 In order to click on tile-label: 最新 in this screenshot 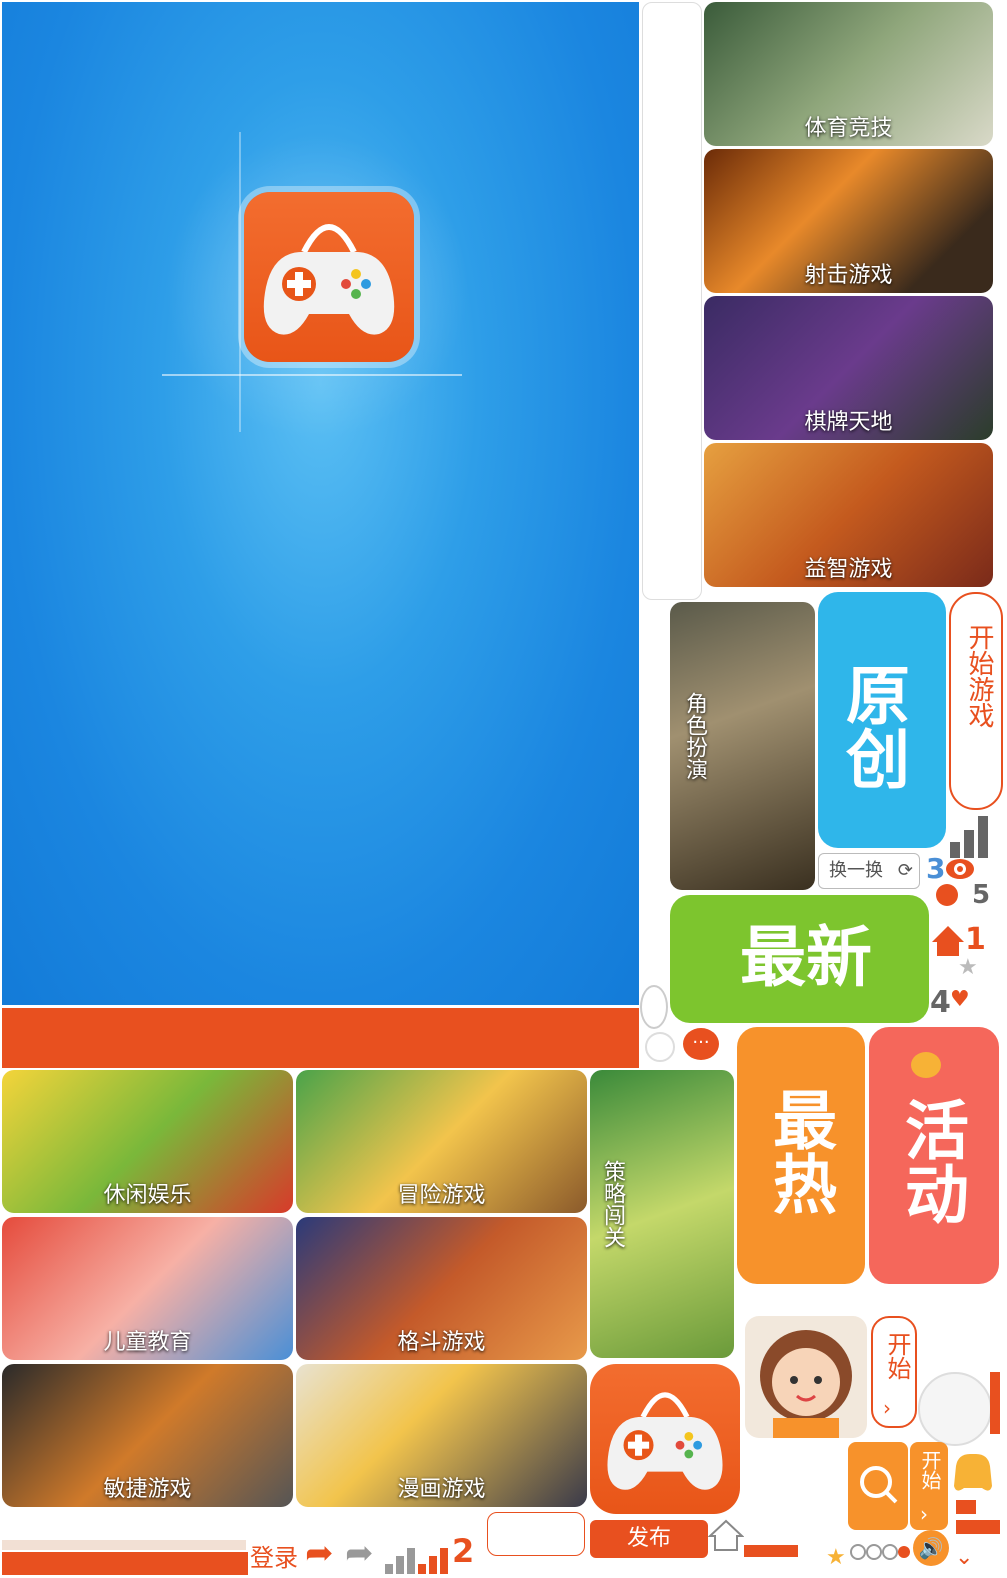, I will do `click(806, 957)`.